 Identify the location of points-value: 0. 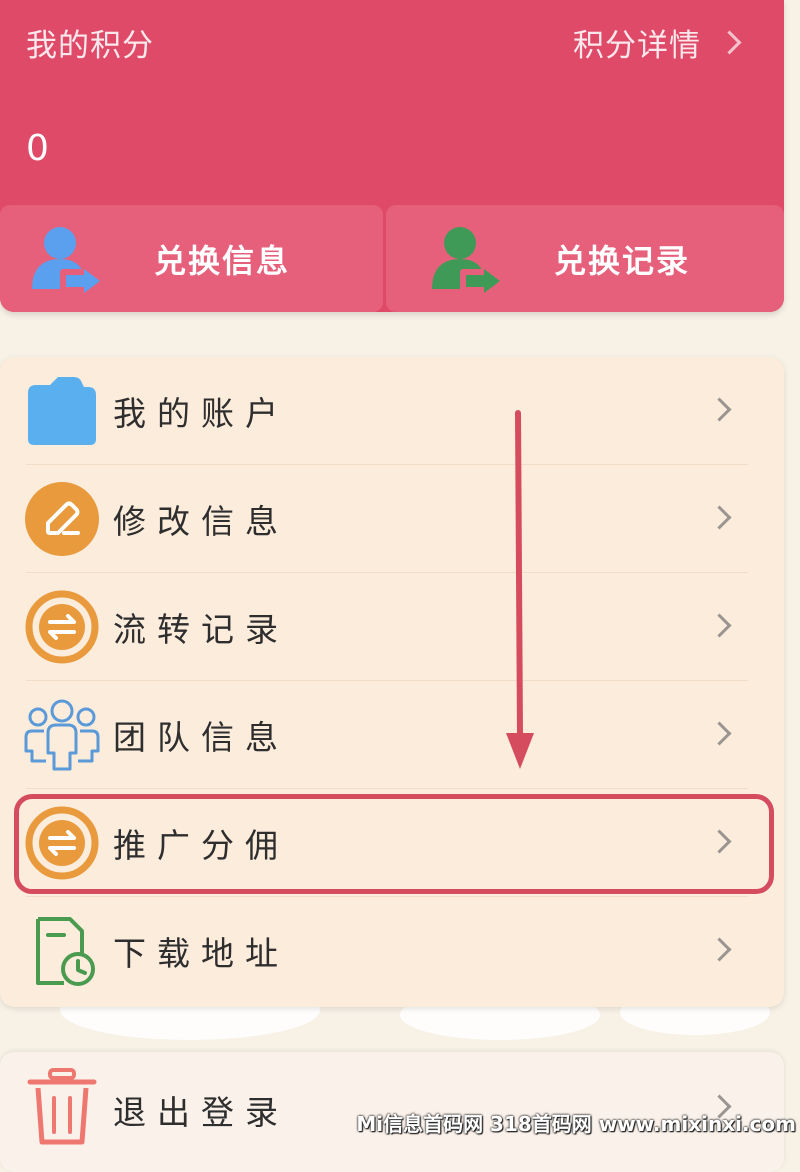
(37, 148).